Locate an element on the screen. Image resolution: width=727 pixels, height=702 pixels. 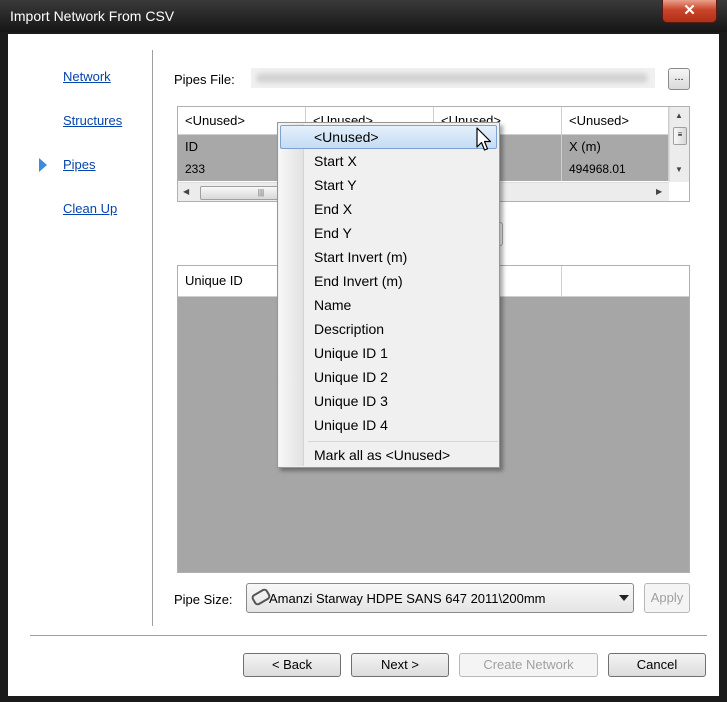
scroll-left-icon: ◀ is located at coordinates (186, 191).